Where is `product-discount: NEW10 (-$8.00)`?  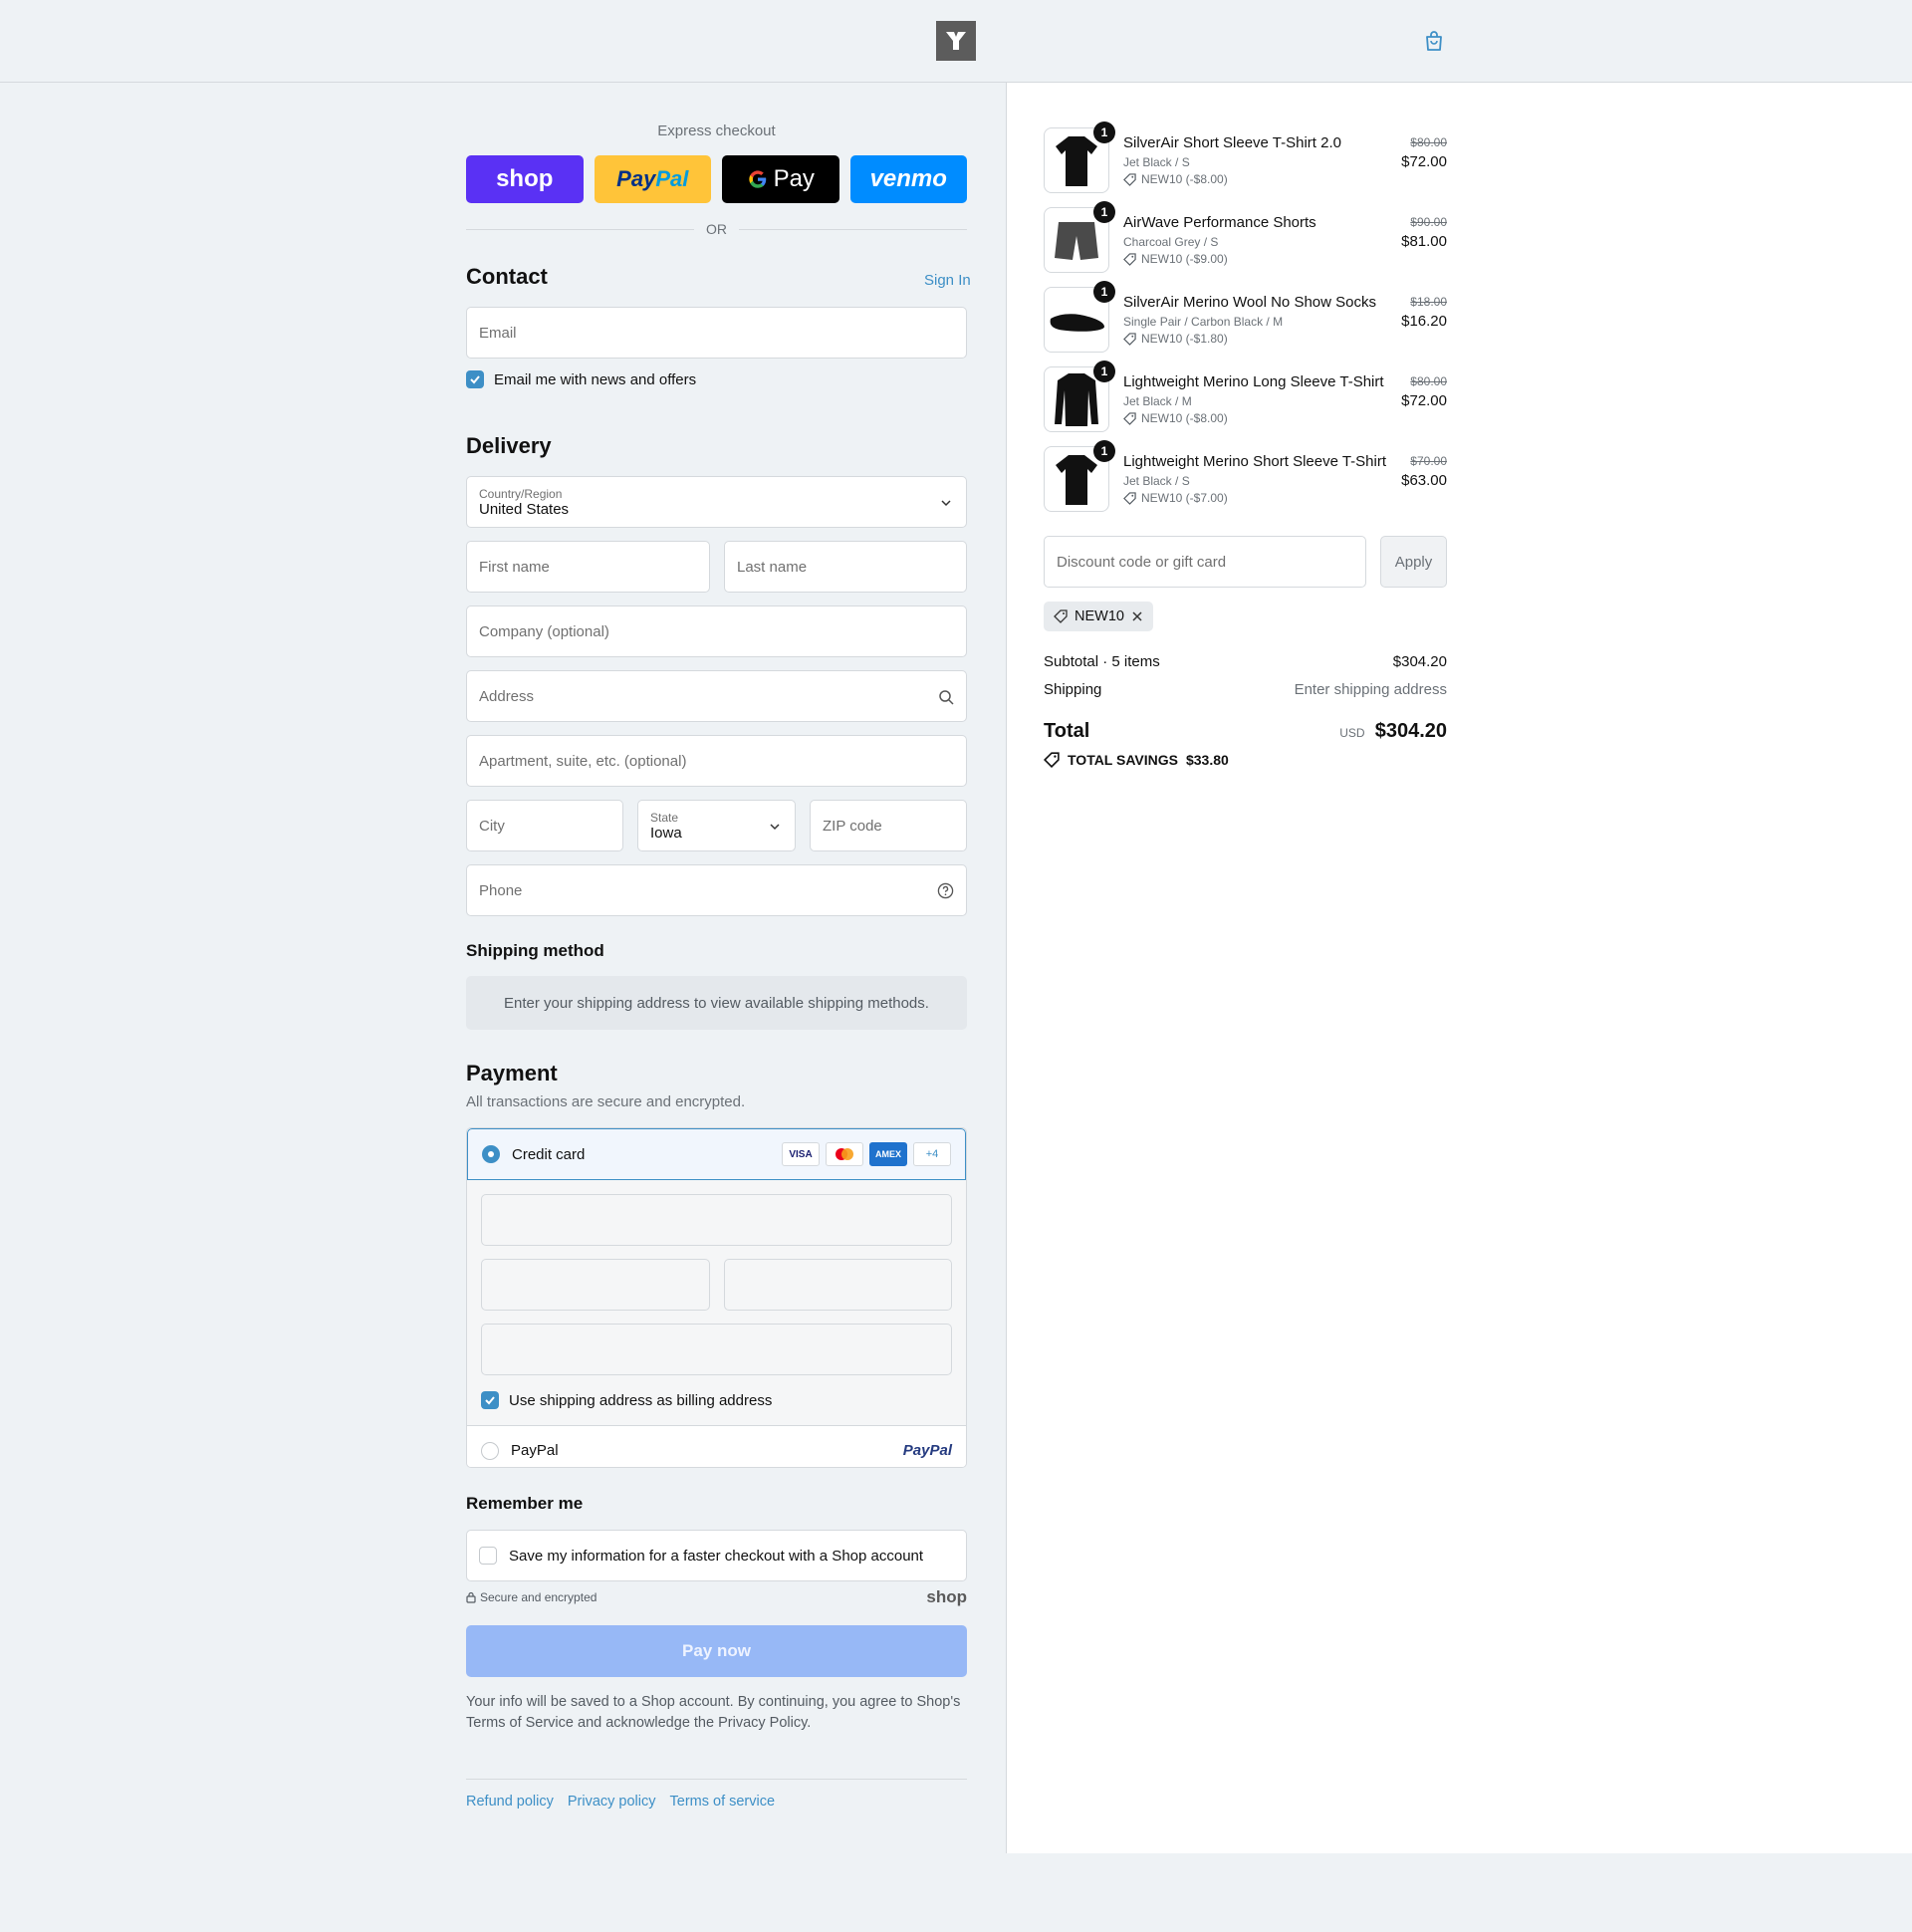 product-discount: NEW10 (-$8.00) is located at coordinates (1175, 418).